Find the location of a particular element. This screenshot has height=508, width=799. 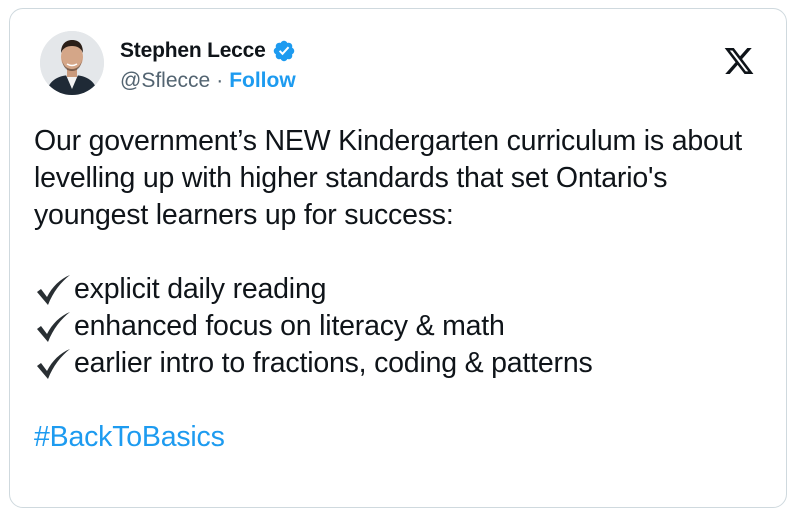

list-item: explicit daily reading is located at coordinates (404, 289).